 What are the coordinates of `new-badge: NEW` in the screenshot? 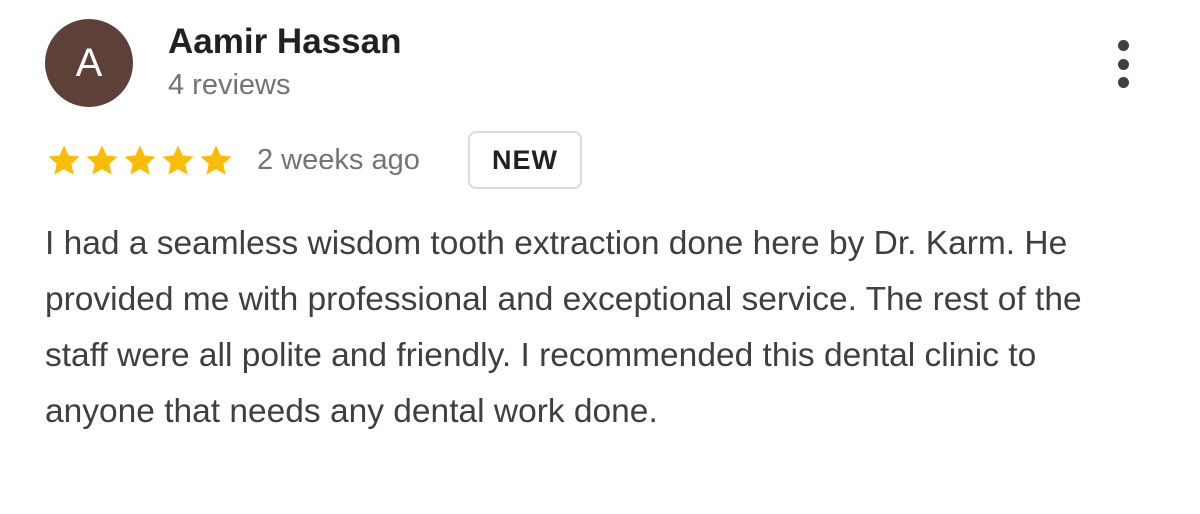 It's located at (525, 160).